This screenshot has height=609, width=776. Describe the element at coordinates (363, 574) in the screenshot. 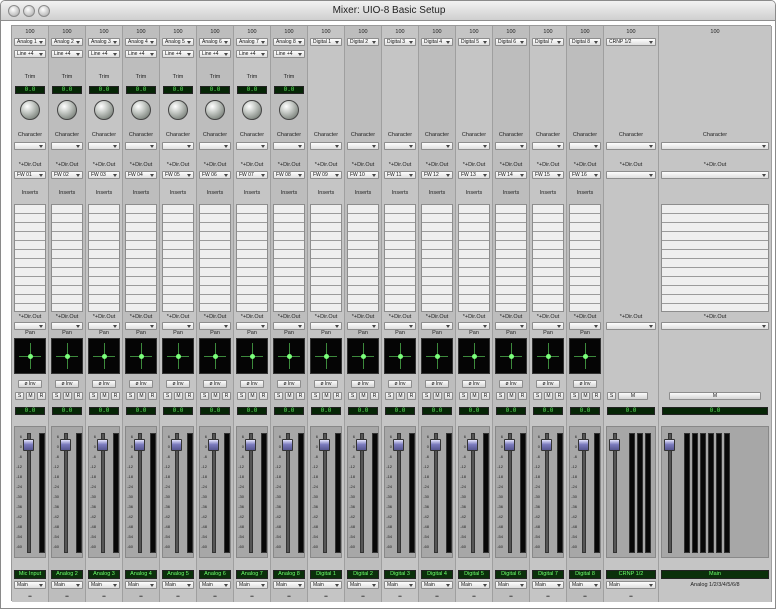

I see `channel-name: Digital 2` at that location.